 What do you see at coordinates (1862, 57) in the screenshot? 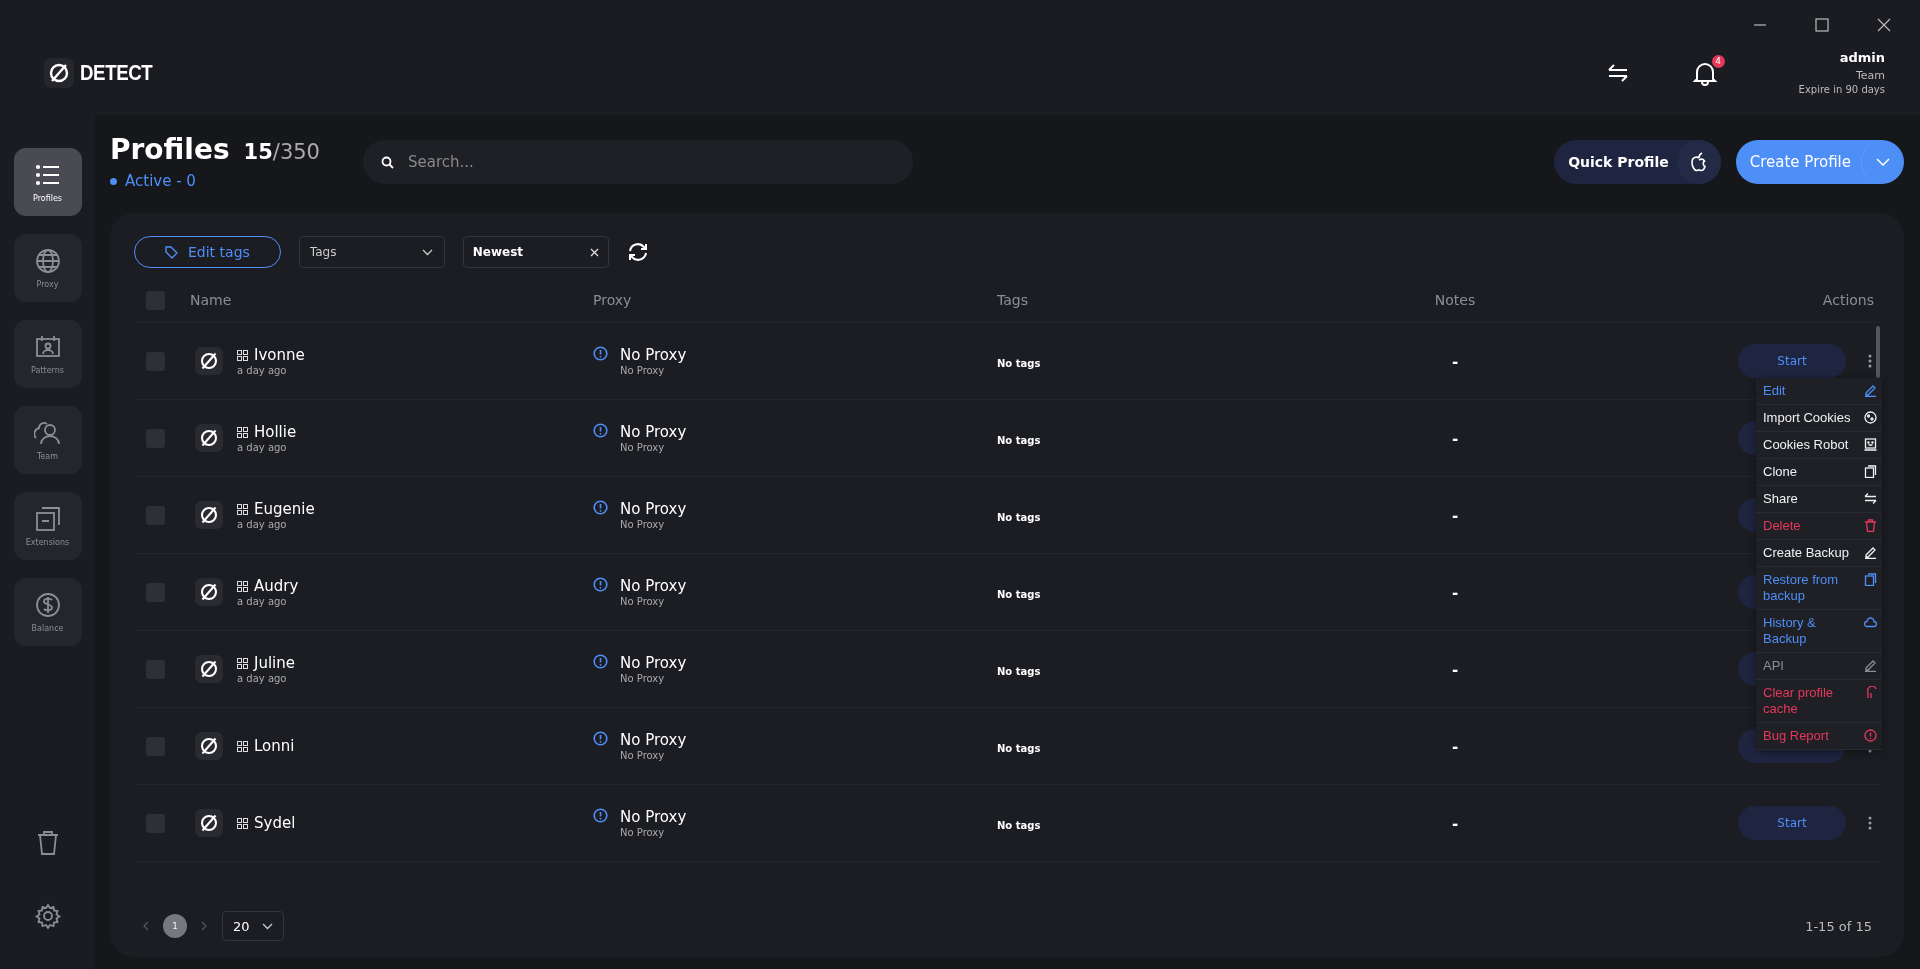
I see `user-name: admin` at bounding box center [1862, 57].